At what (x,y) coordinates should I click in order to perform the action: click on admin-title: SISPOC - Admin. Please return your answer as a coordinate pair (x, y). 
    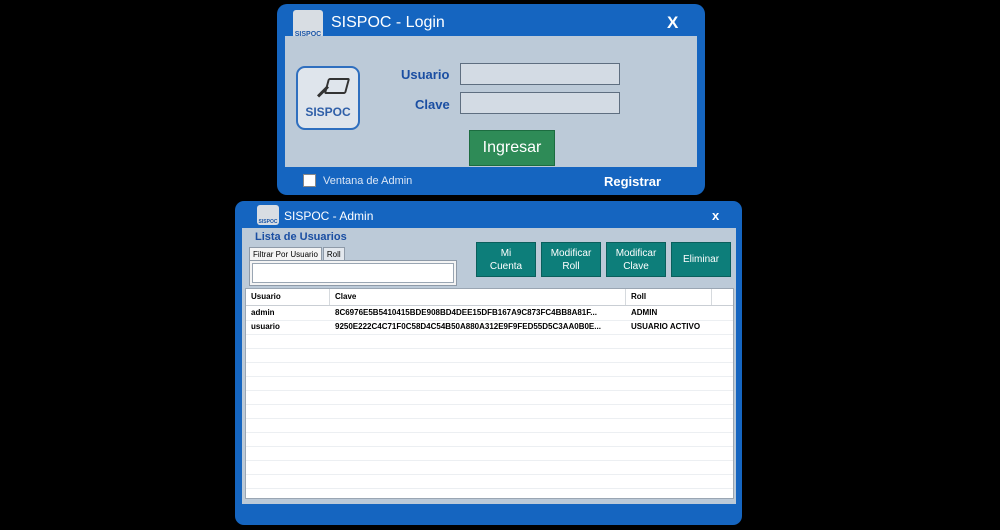
    Looking at the image, I should click on (329, 216).